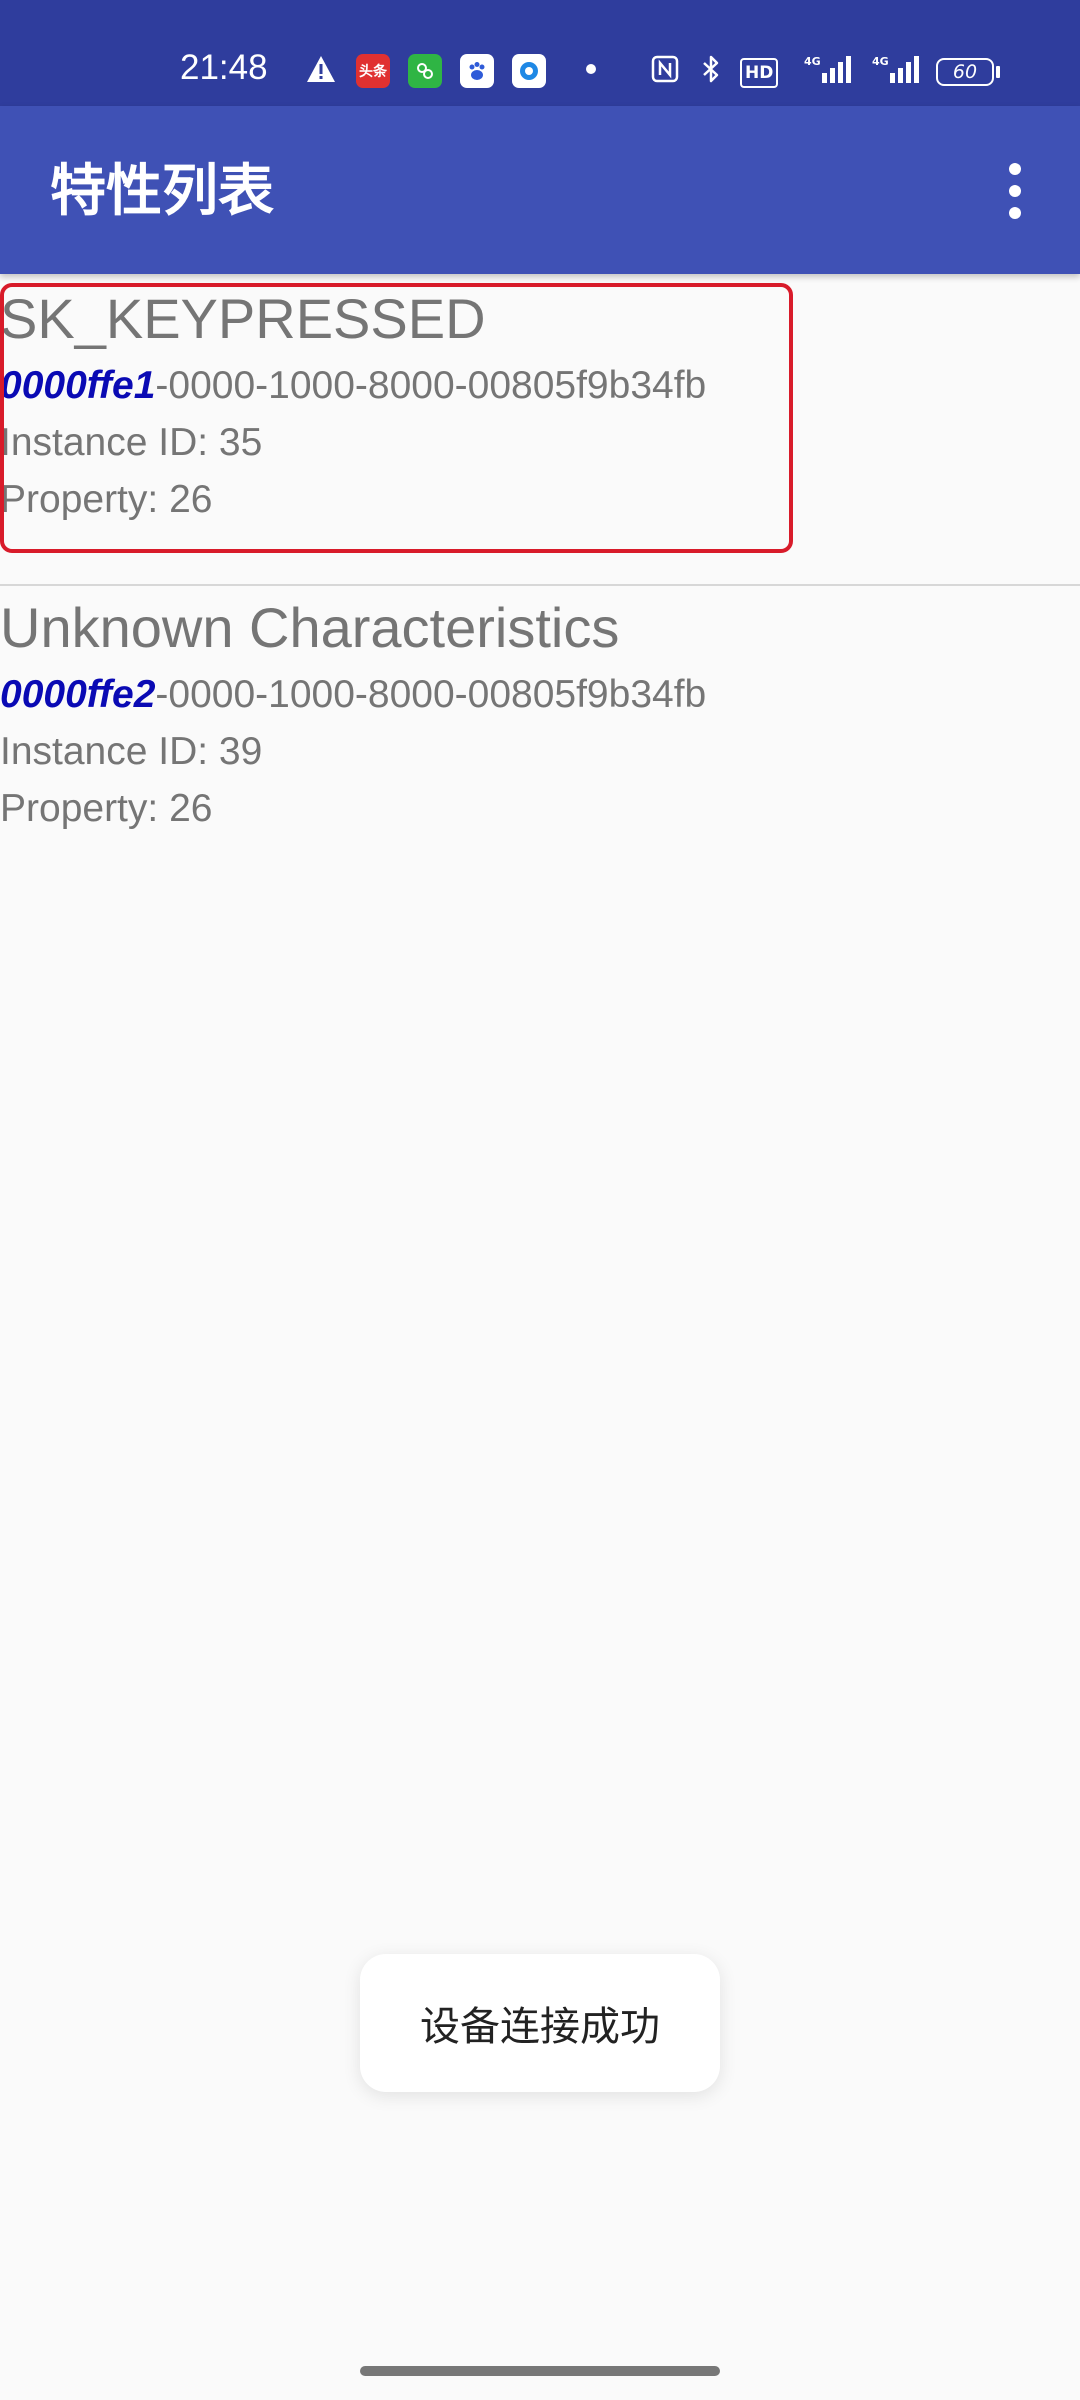  Describe the element at coordinates (224, 67) in the screenshot. I see `status-time: 21:48` at that location.